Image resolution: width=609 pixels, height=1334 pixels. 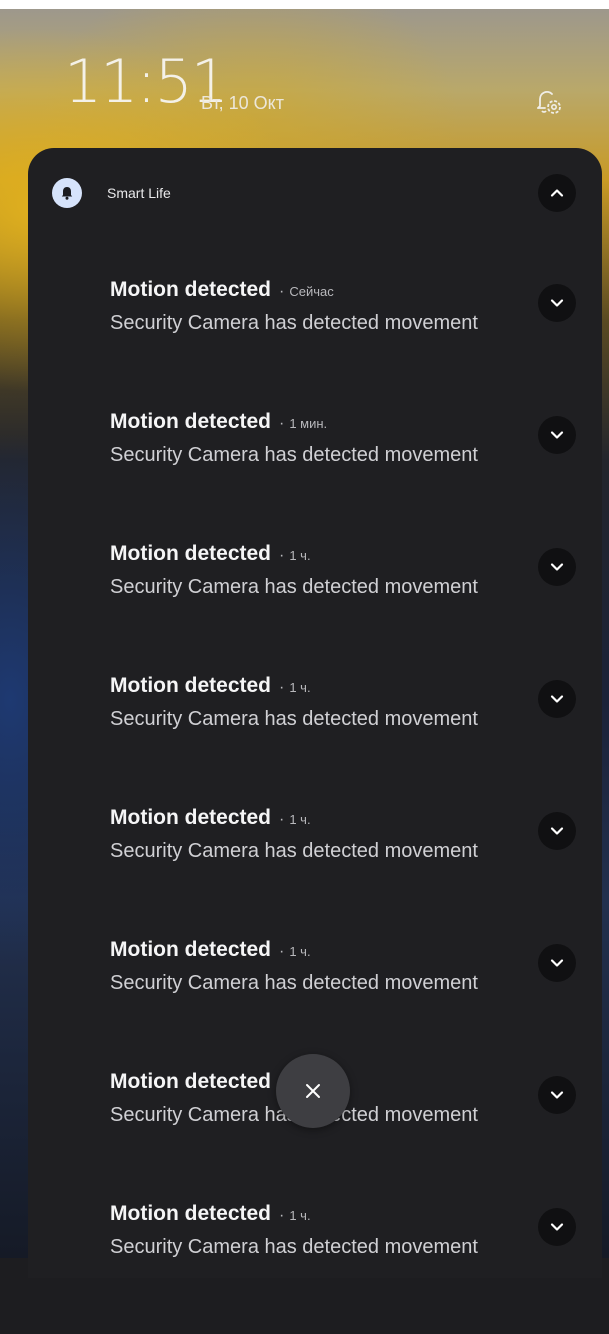 I want to click on chevron-up-icon, so click(x=557, y=193).